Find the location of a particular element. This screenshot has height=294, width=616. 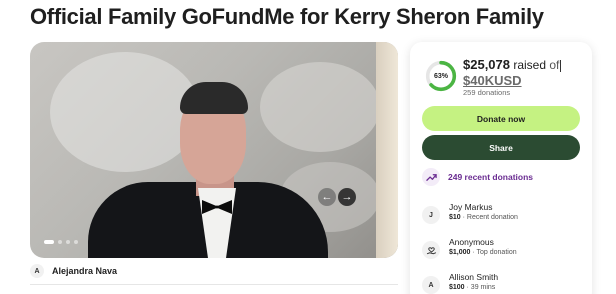

arrow-right-icon: → is located at coordinates (347, 197).